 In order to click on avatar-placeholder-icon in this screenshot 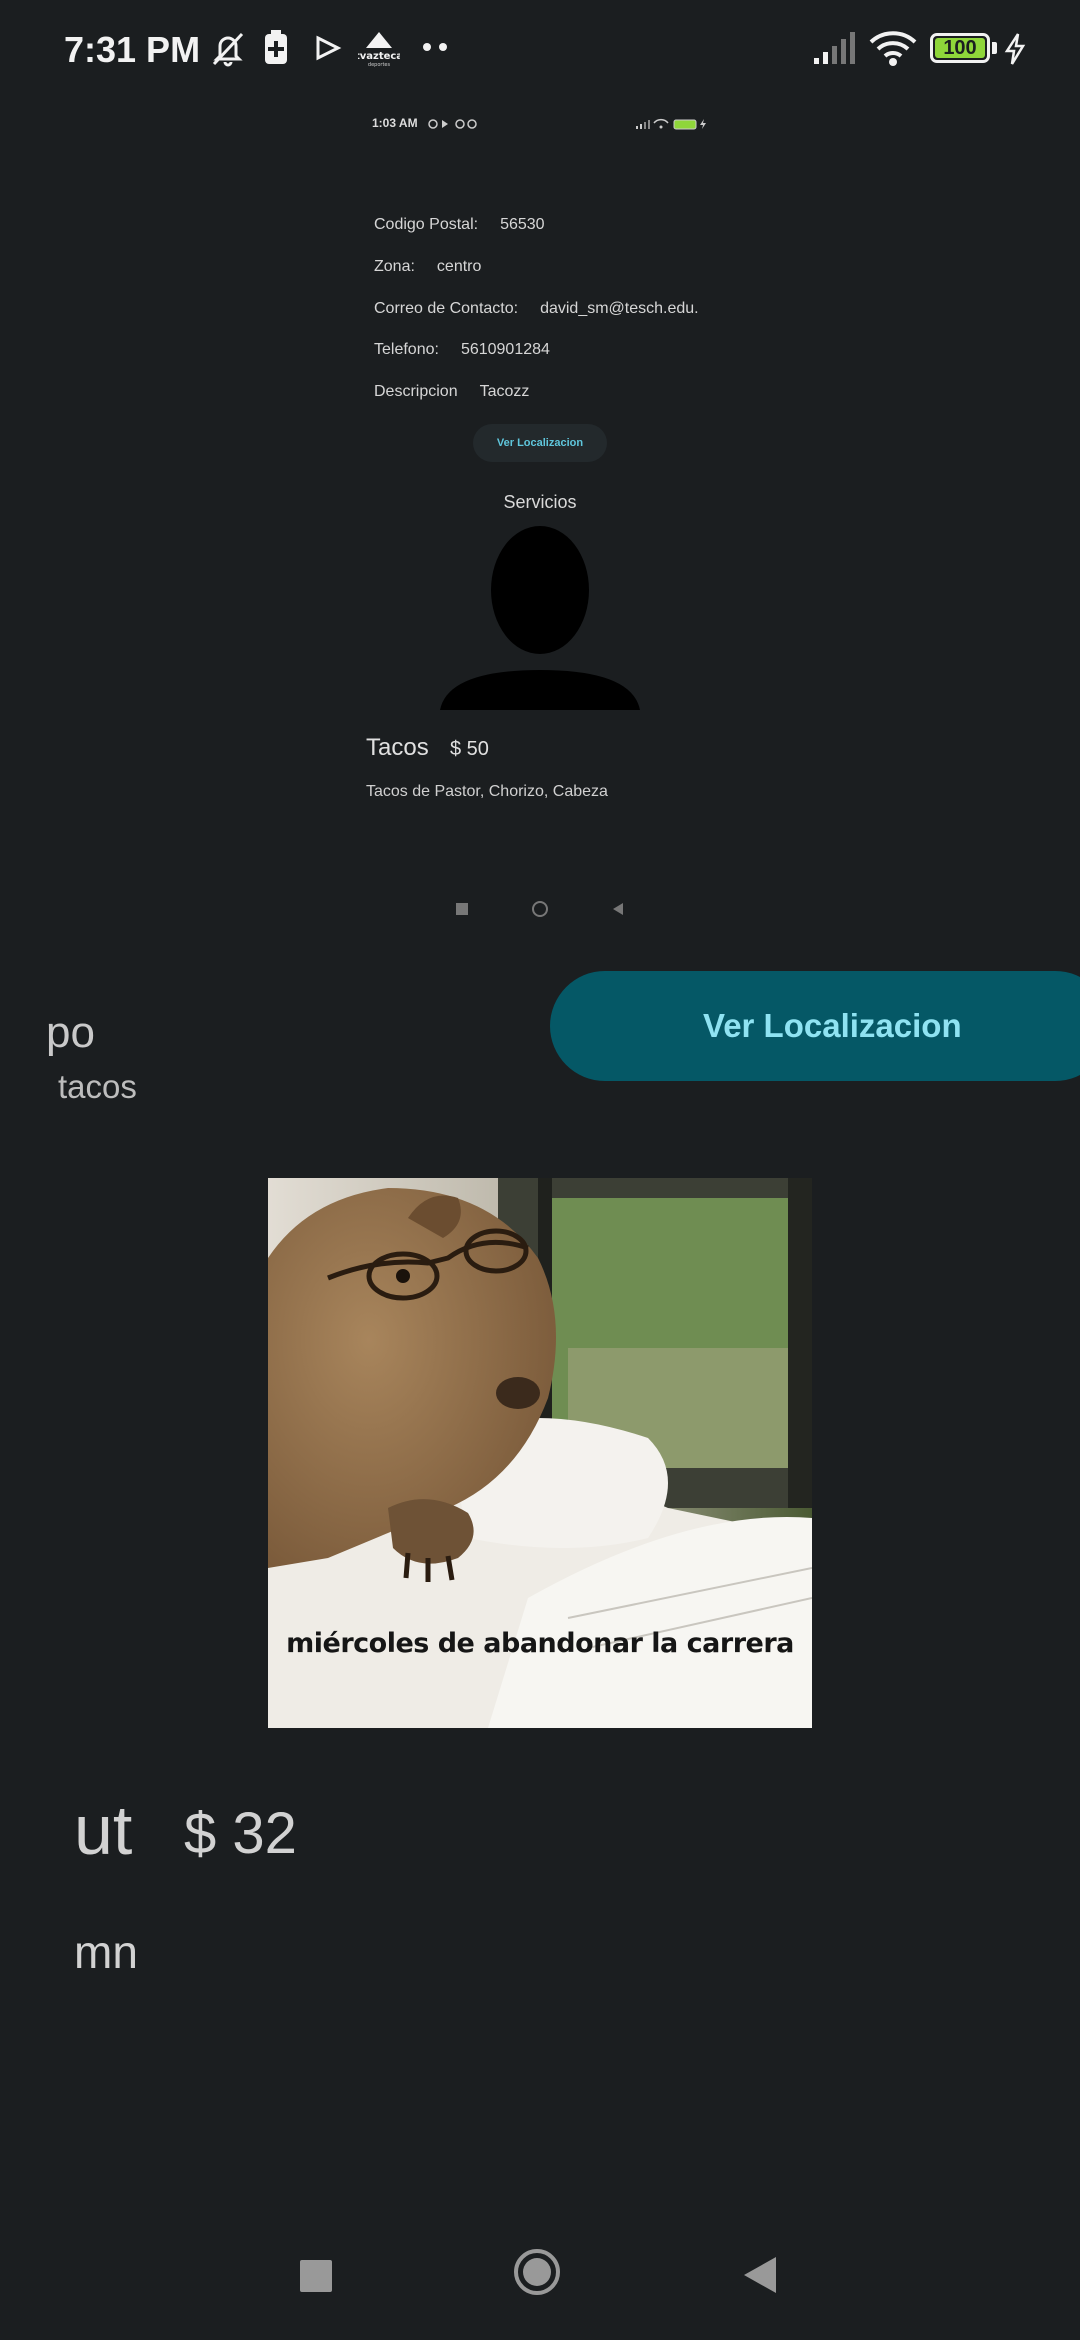, I will do `click(540, 618)`.